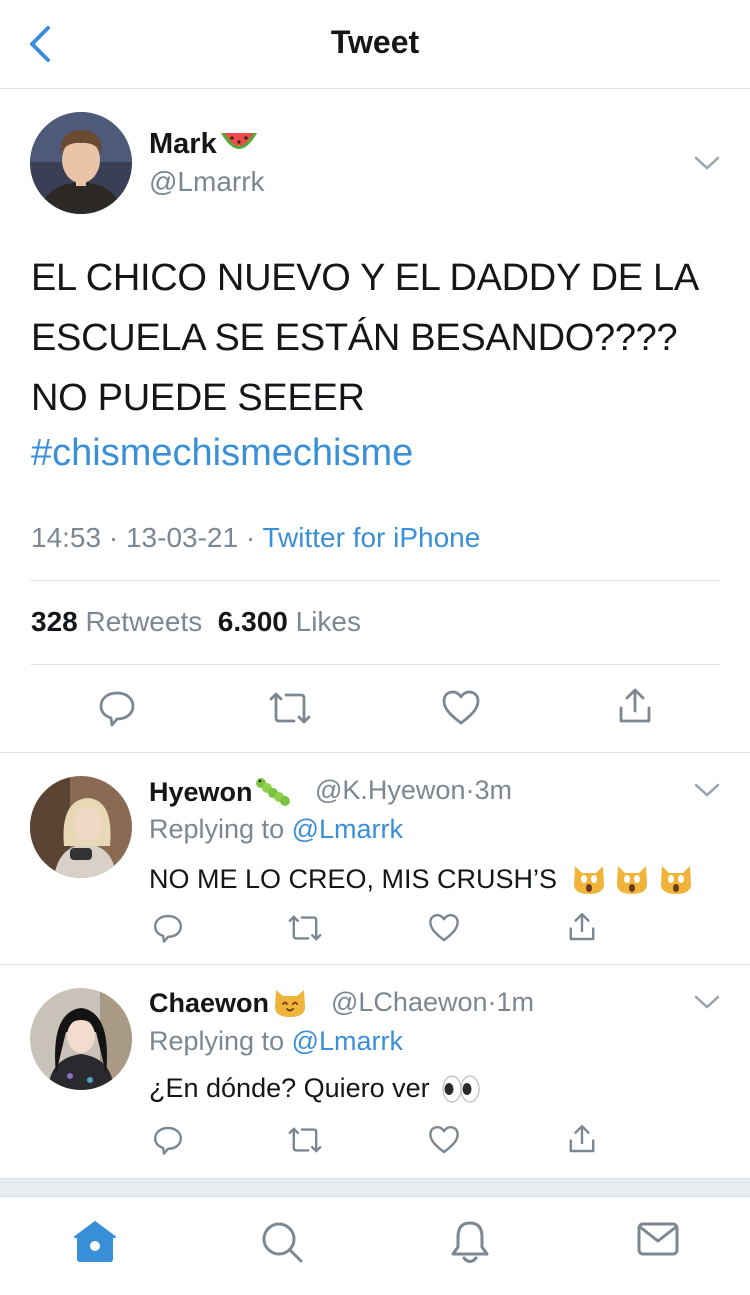  I want to click on section-gap, so click(375, 1187).